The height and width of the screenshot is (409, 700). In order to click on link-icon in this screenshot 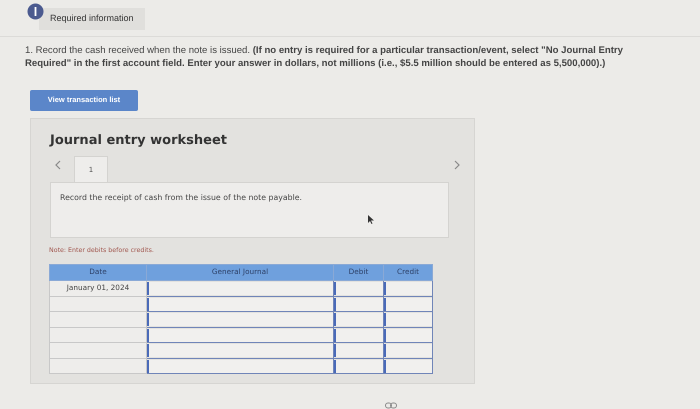, I will do `click(391, 405)`.